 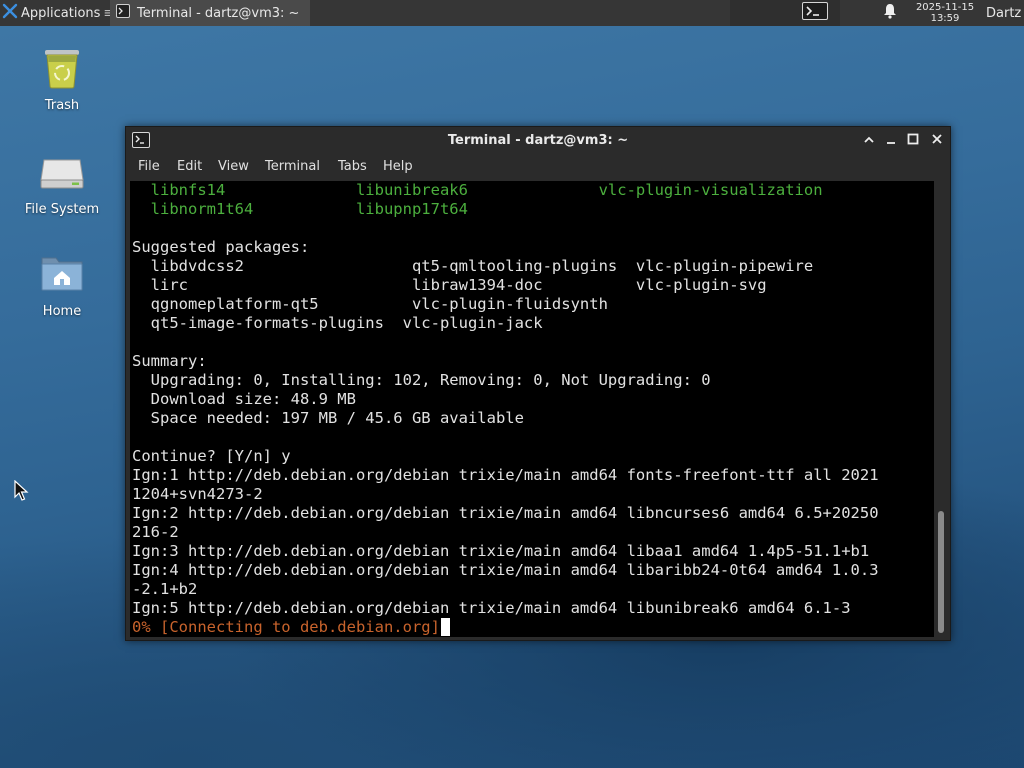 What do you see at coordinates (352, 166) in the screenshot?
I see `menu-tabs: Tabs` at bounding box center [352, 166].